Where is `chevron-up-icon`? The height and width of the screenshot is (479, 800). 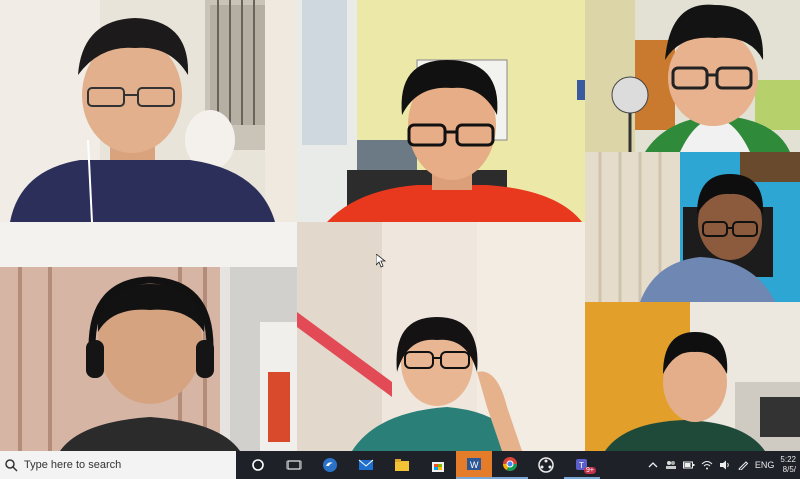 chevron-up-icon is located at coordinates (653, 465).